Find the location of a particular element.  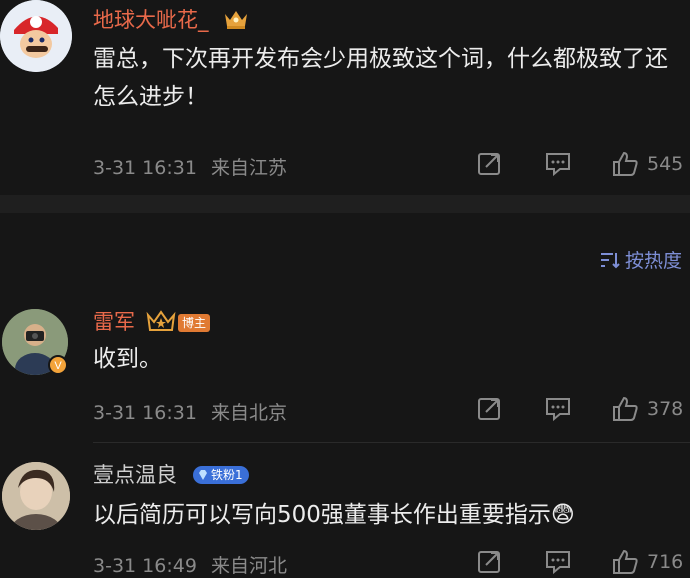

like-count: 716 is located at coordinates (665, 562).